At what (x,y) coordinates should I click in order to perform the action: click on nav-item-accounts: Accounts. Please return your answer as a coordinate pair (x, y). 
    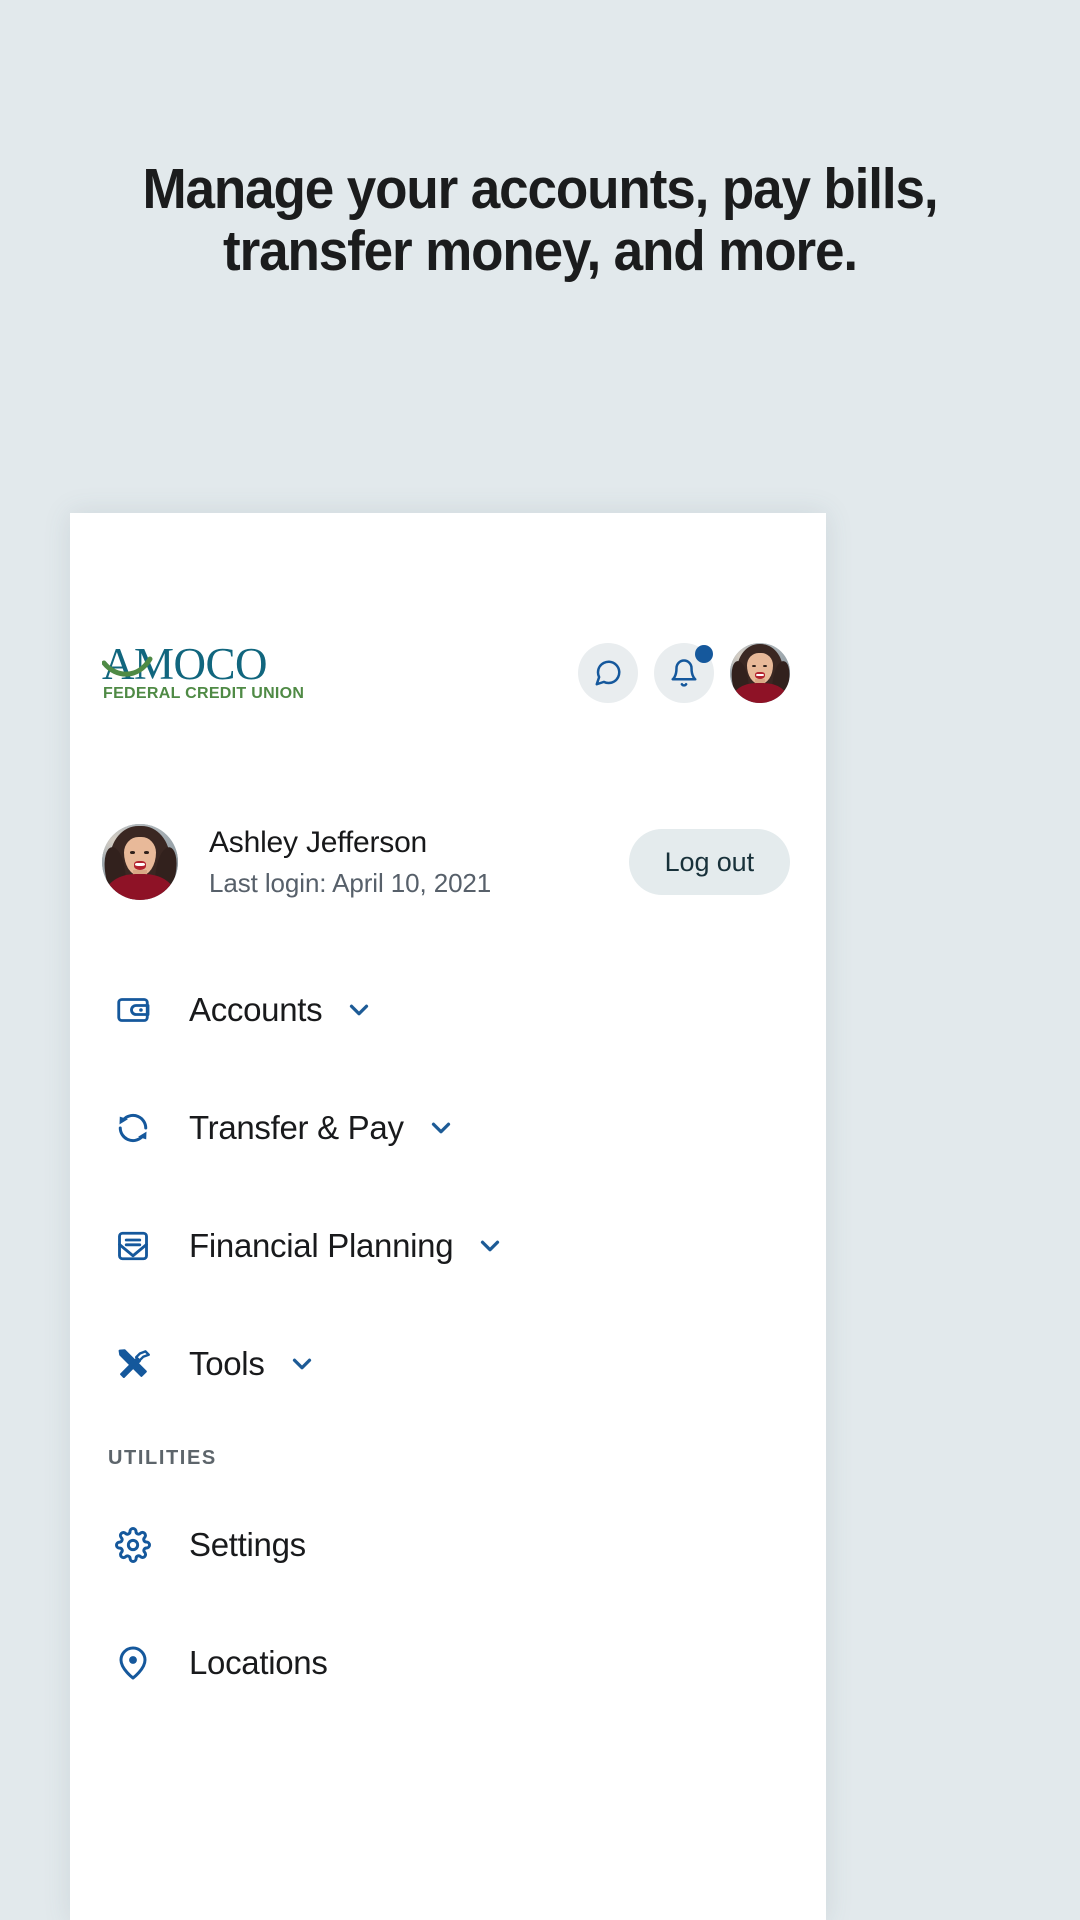
    Looking at the image, I should click on (448, 1010).